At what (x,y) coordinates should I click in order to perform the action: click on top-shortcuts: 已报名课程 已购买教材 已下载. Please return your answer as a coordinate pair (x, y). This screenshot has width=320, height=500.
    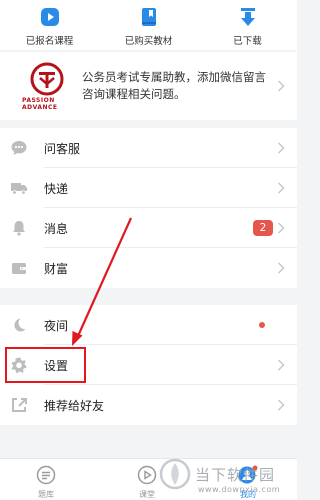
    Looking at the image, I should click on (148, 25).